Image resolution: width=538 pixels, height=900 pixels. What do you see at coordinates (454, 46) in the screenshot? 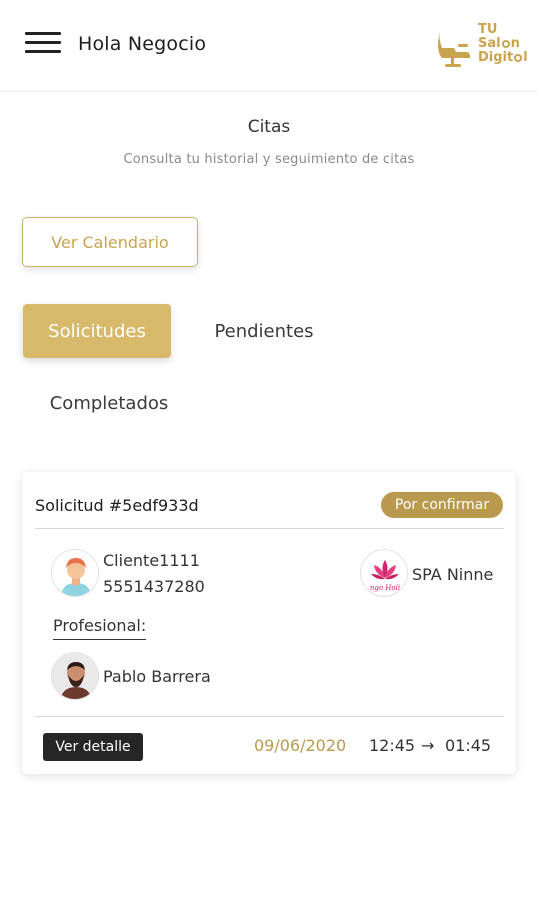
I see `salon-chair-icon` at bounding box center [454, 46].